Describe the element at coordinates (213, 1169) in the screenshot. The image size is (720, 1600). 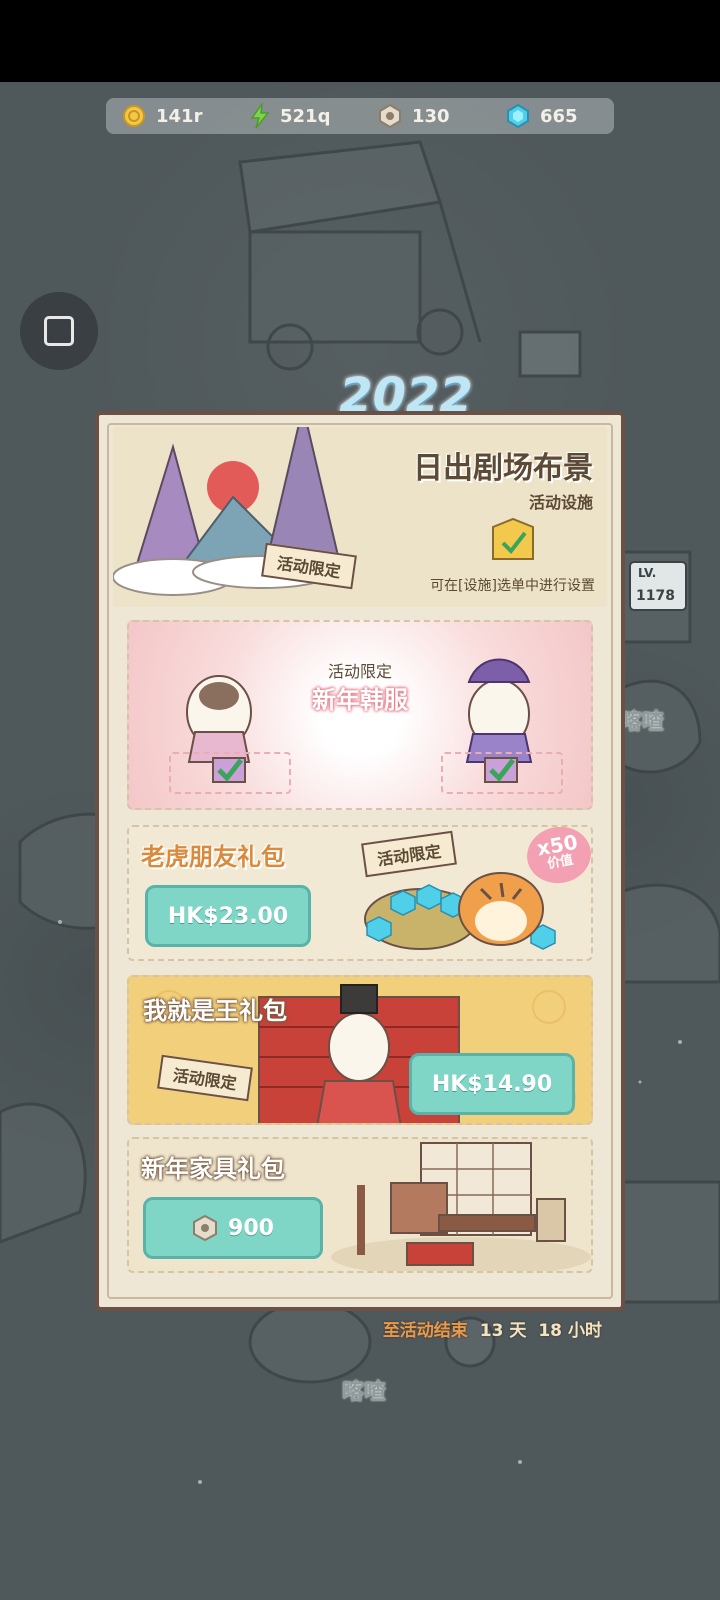
I see `furniture-pack-title: 新年家具礼包` at that location.